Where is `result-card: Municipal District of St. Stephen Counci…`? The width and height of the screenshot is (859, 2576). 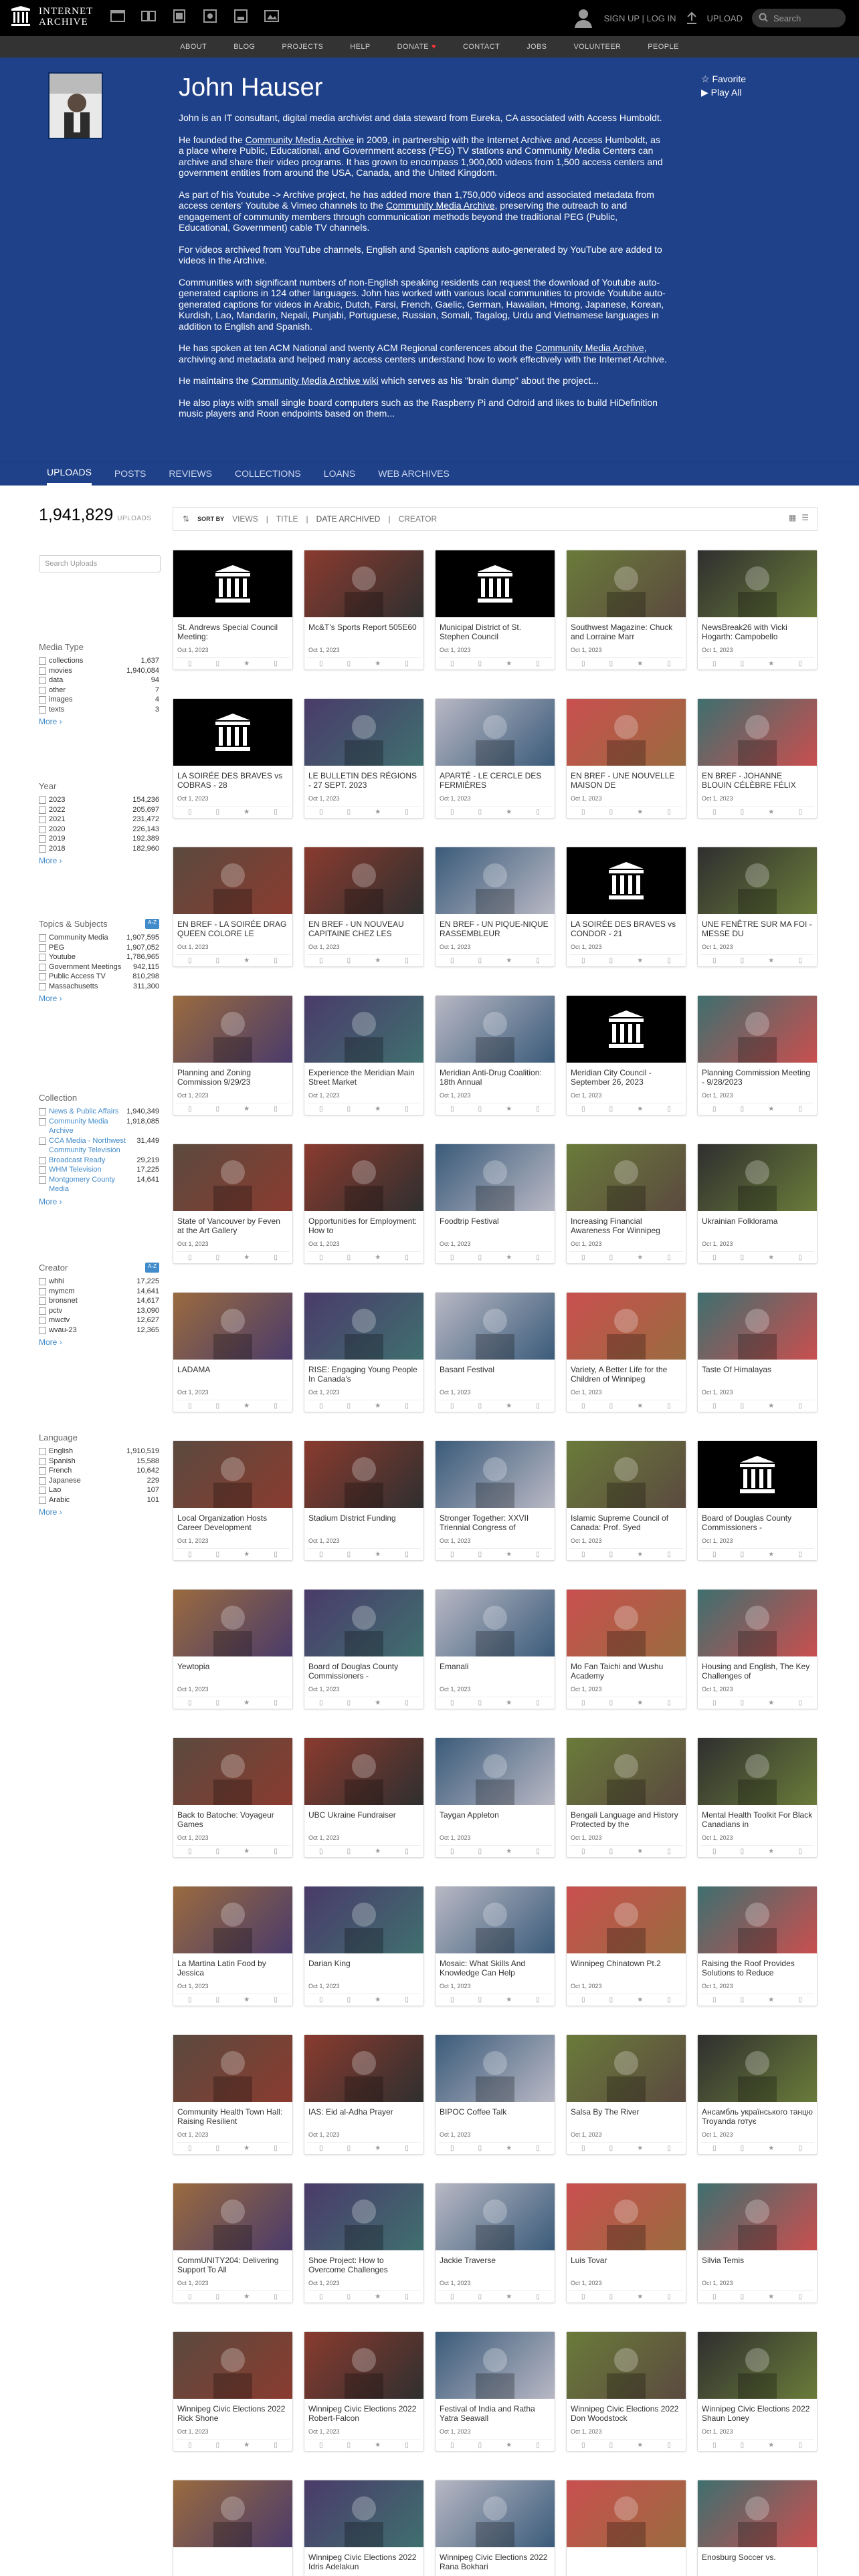 result-card: Municipal District of St. Stephen Counci… is located at coordinates (495, 610).